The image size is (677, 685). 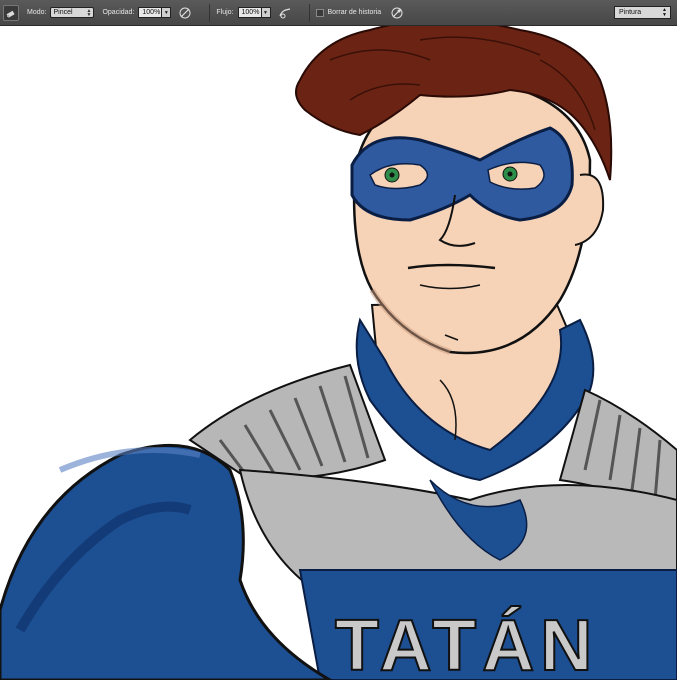 I want to click on pressure-opacity-button, so click(x=185, y=13).